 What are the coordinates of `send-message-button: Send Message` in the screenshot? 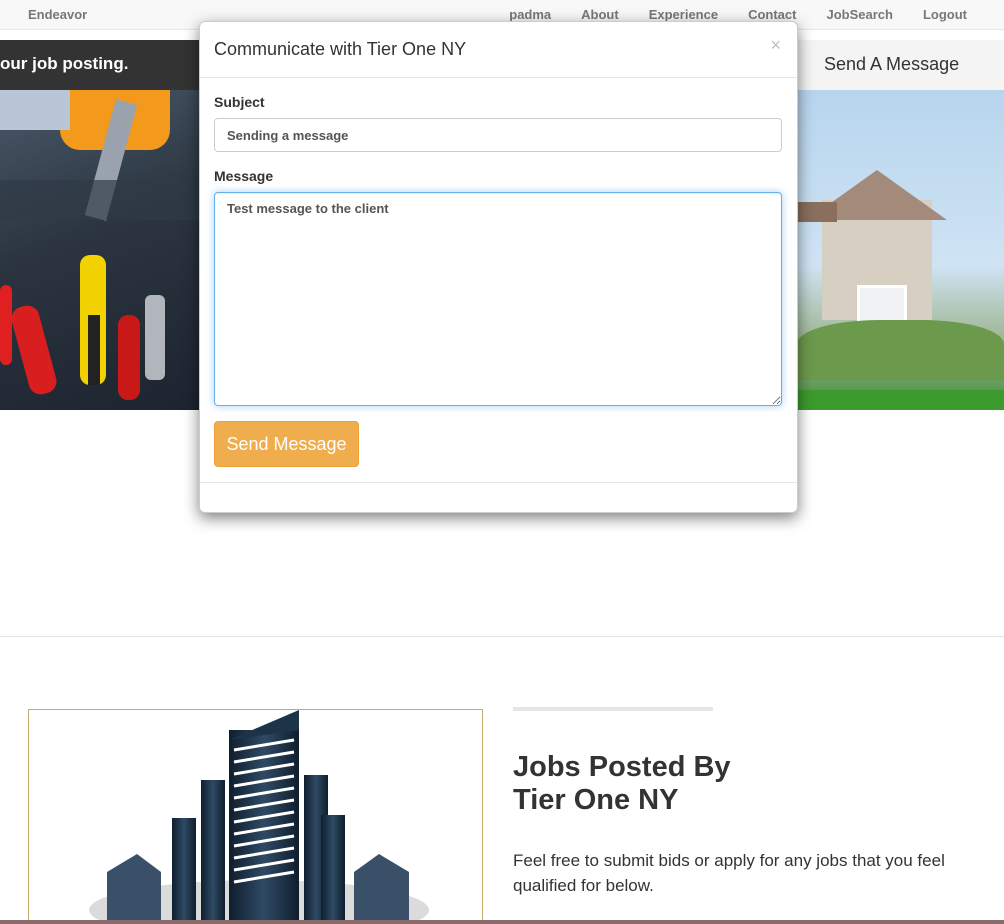 It's located at (286, 444).